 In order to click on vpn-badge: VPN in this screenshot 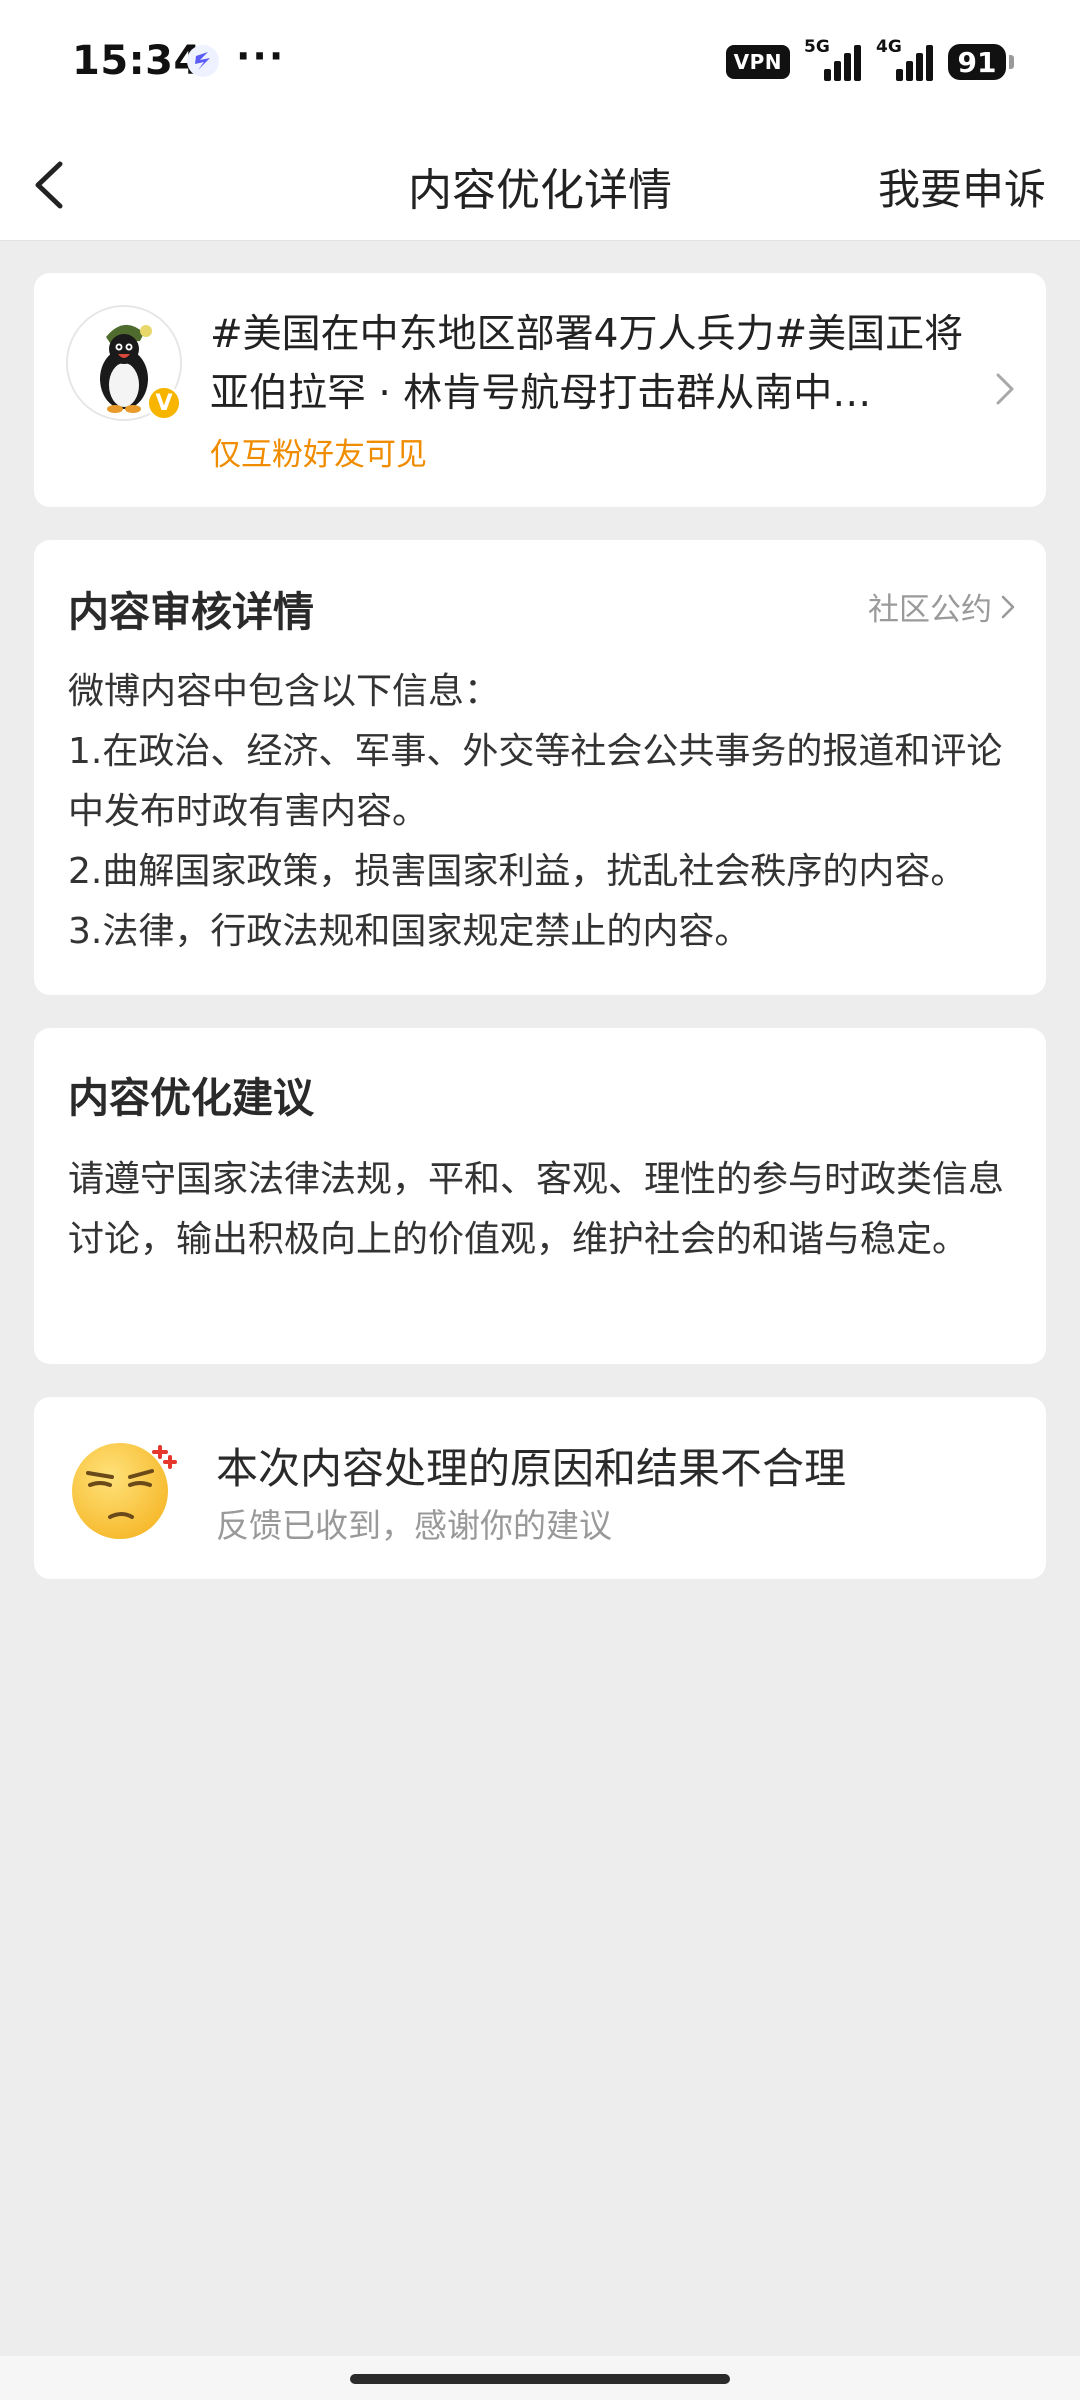, I will do `click(757, 62)`.